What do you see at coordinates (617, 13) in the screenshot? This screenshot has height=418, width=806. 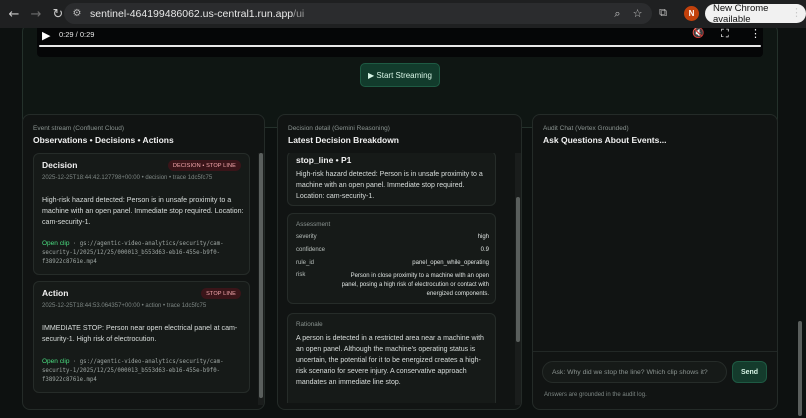 I see `zoom-search-icon: ⌕` at bounding box center [617, 13].